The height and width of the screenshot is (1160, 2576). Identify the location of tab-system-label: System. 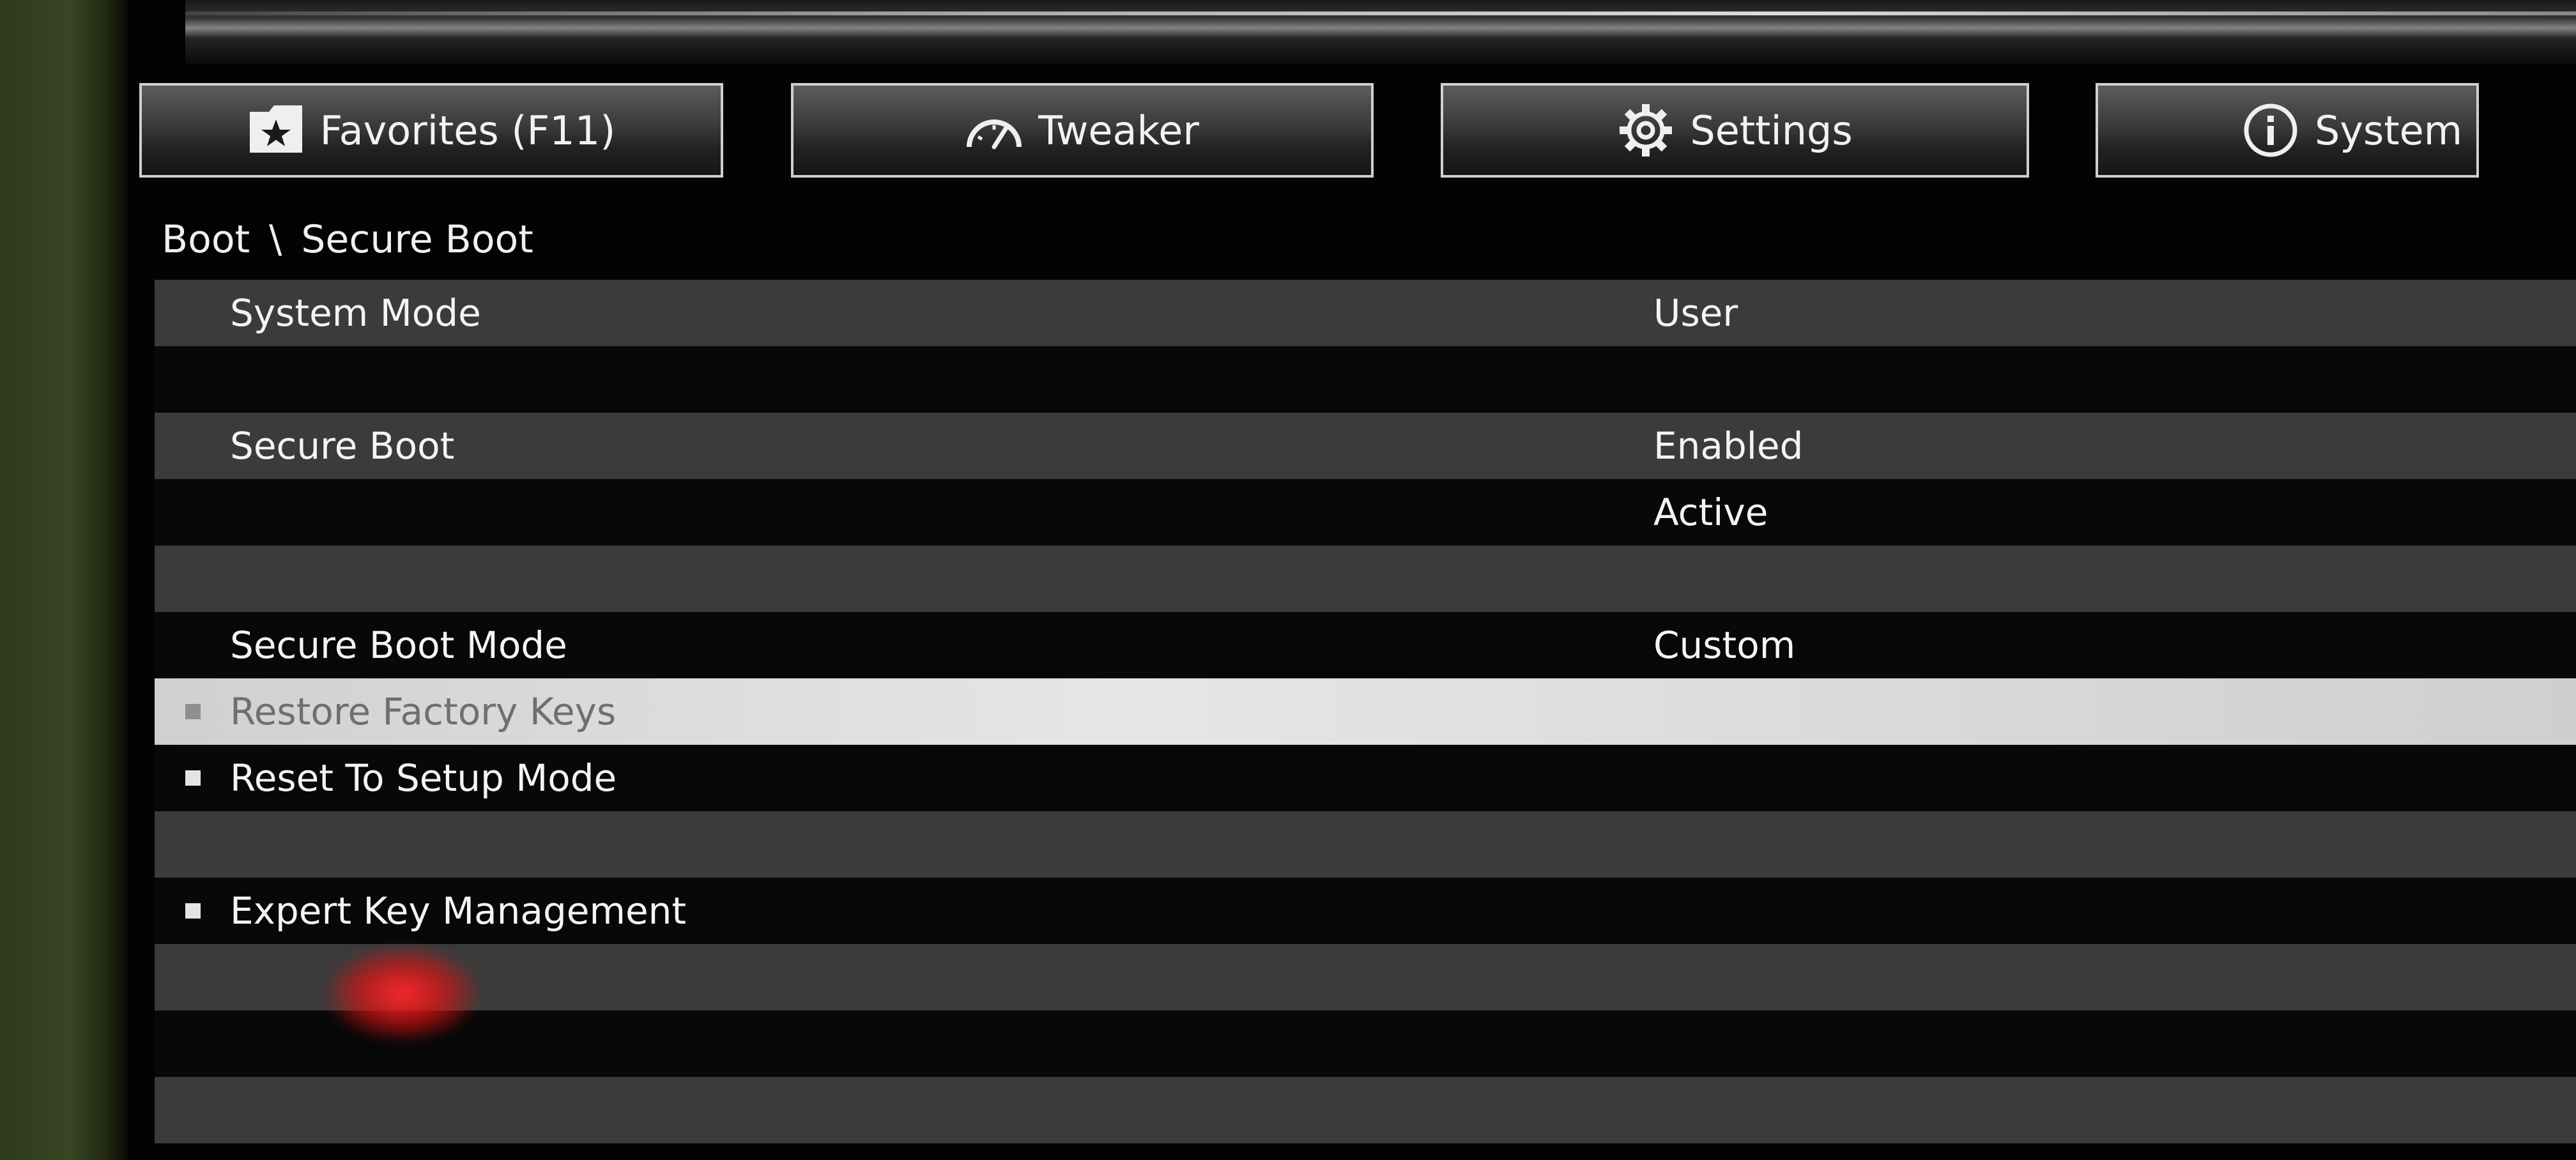
(2389, 130).